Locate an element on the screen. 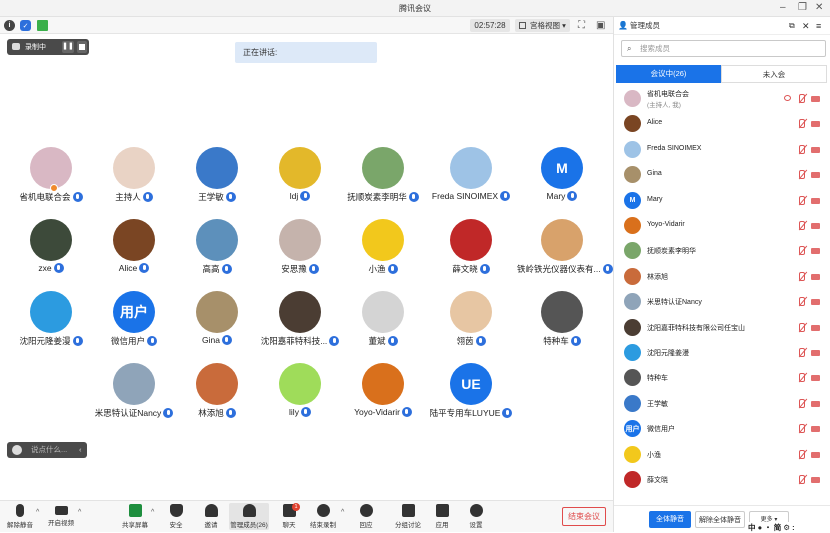 This screenshot has width=830, height=533. mute-all-button: 全体静音 is located at coordinates (670, 519).